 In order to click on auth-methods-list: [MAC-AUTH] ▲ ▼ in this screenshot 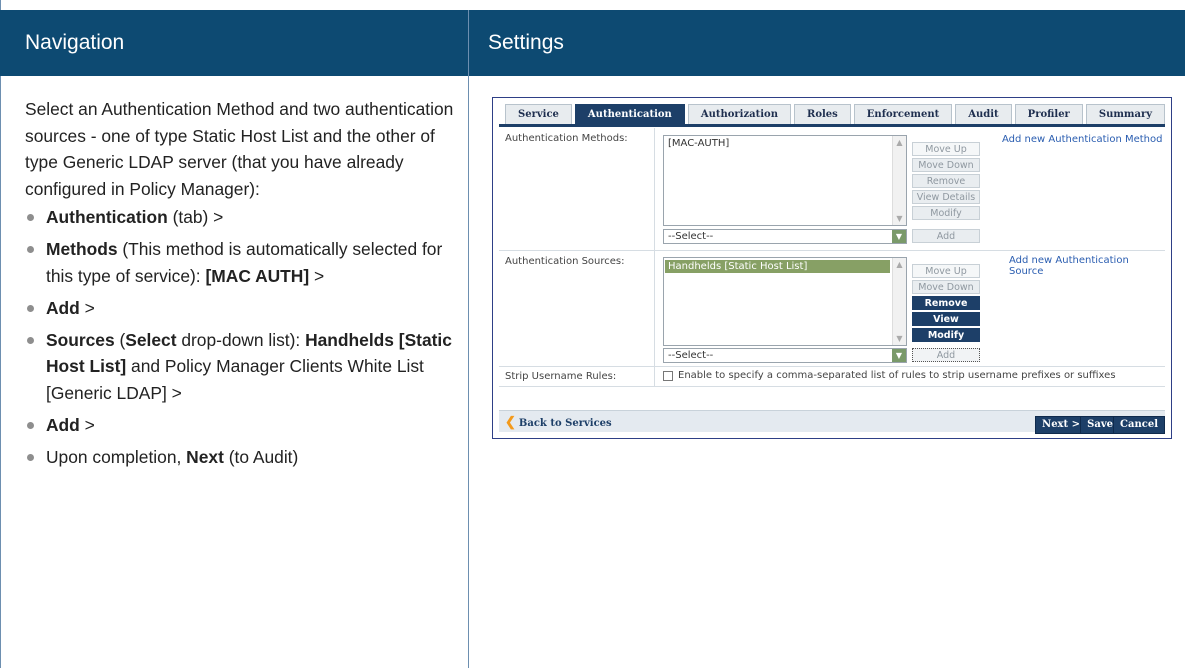, I will do `click(785, 180)`.